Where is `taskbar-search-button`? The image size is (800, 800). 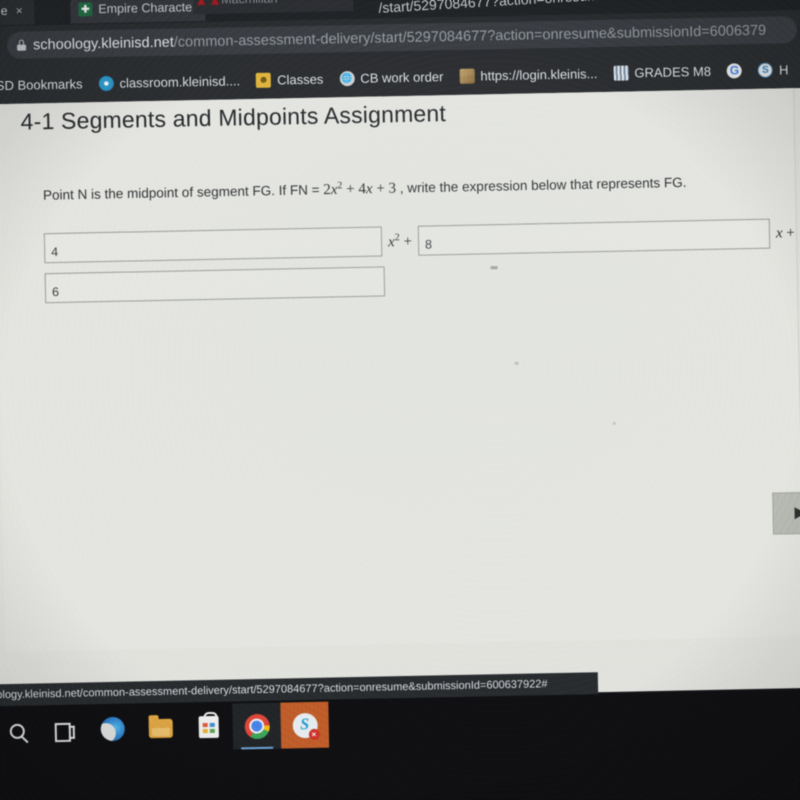 taskbar-search-button is located at coordinates (20, 730).